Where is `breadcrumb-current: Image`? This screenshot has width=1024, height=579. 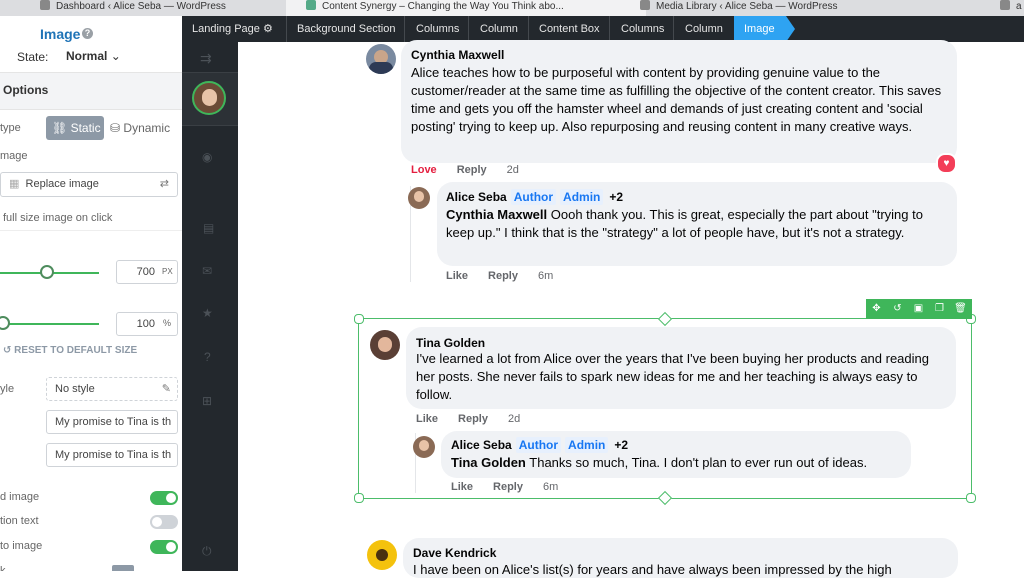
breadcrumb-current: Image is located at coordinates (760, 29).